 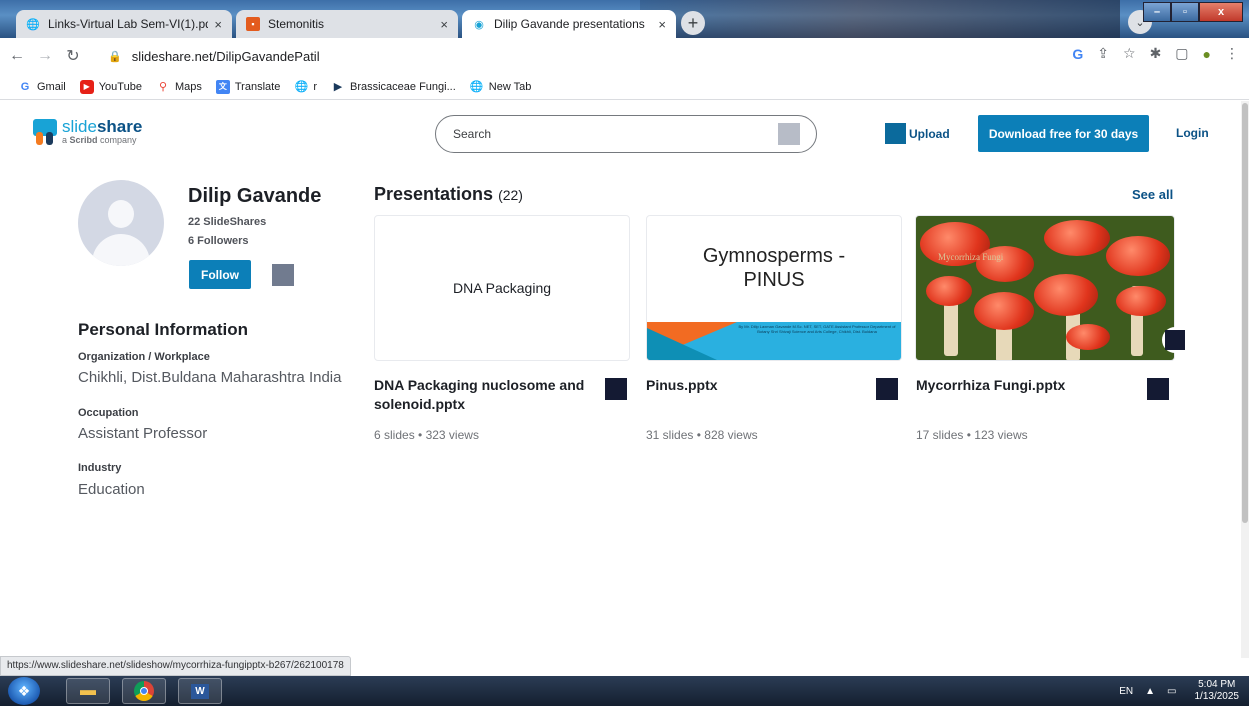 What do you see at coordinates (426, 435) in the screenshot?
I see `presentation-meta: 6 slides • 323 views` at bounding box center [426, 435].